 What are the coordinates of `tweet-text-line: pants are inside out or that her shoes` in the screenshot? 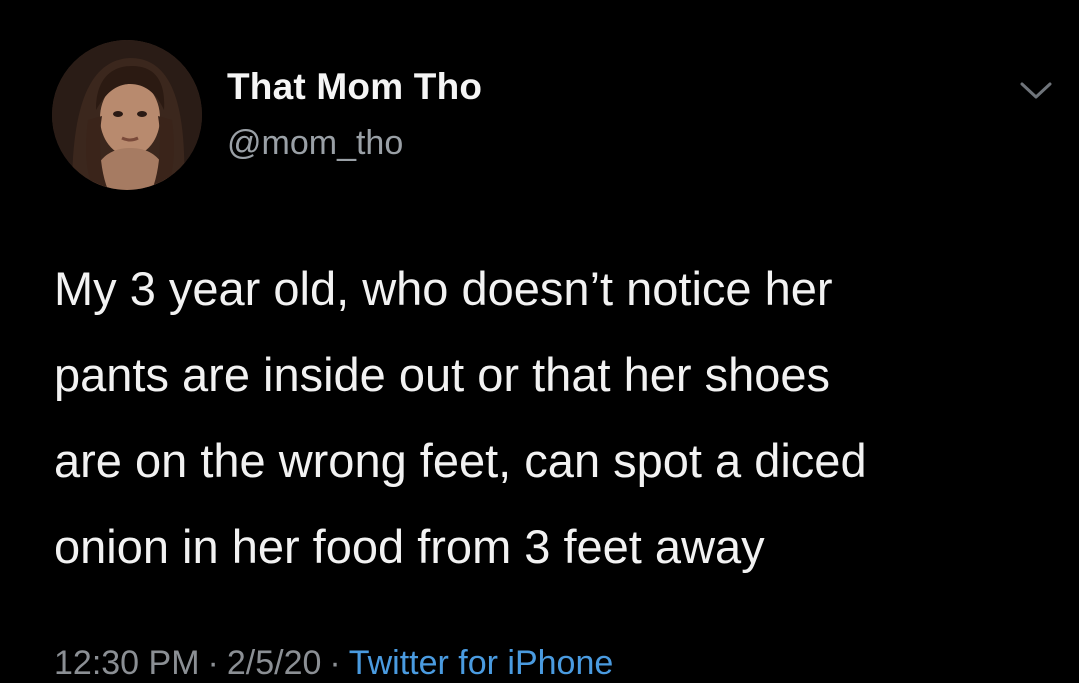 It's located at (442, 374).